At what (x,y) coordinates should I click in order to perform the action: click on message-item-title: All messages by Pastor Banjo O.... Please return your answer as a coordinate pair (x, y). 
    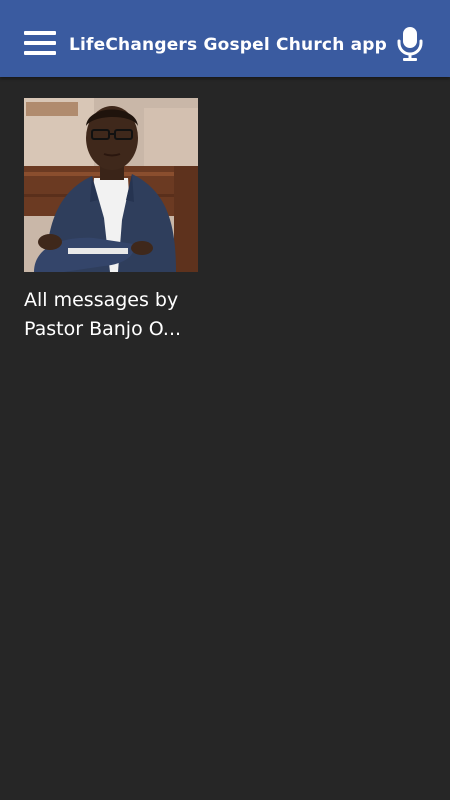
    Looking at the image, I should click on (103, 314).